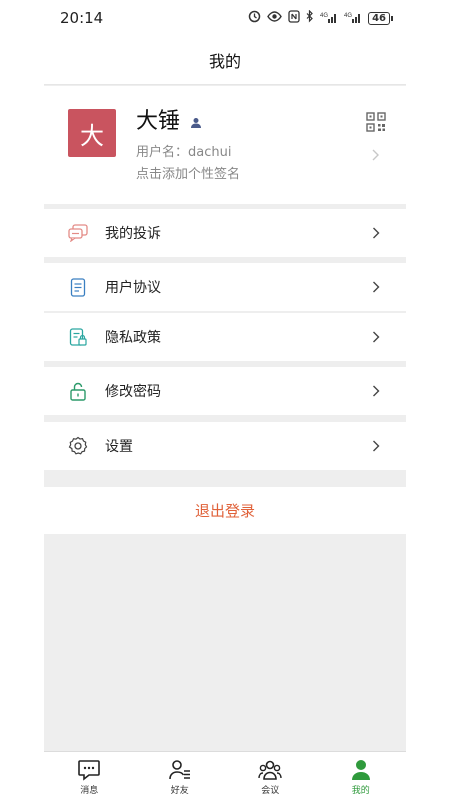  What do you see at coordinates (78, 446) in the screenshot?
I see `gear-icon` at bounding box center [78, 446].